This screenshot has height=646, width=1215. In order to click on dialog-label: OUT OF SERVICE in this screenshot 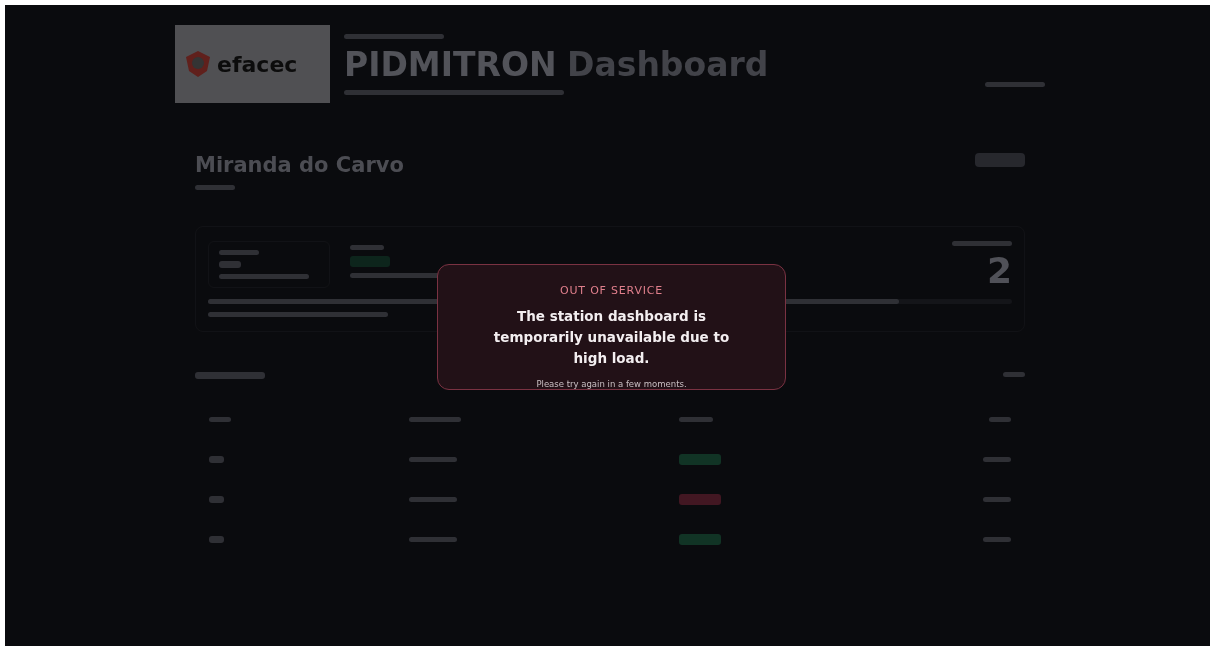, I will do `click(611, 290)`.